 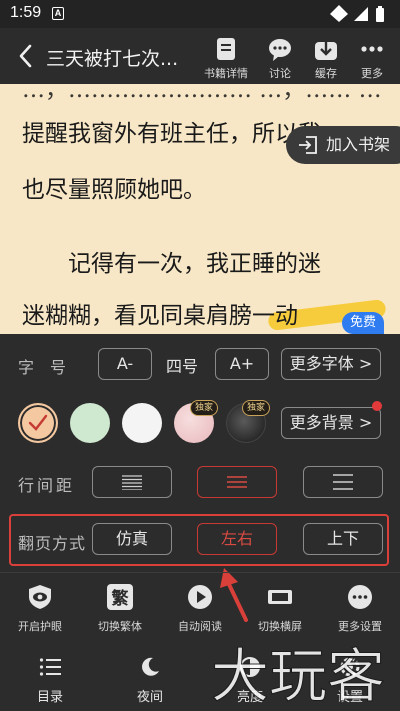 What do you see at coordinates (52, 543) in the screenshot?
I see `page-turn-label: 翻页方式` at bounding box center [52, 543].